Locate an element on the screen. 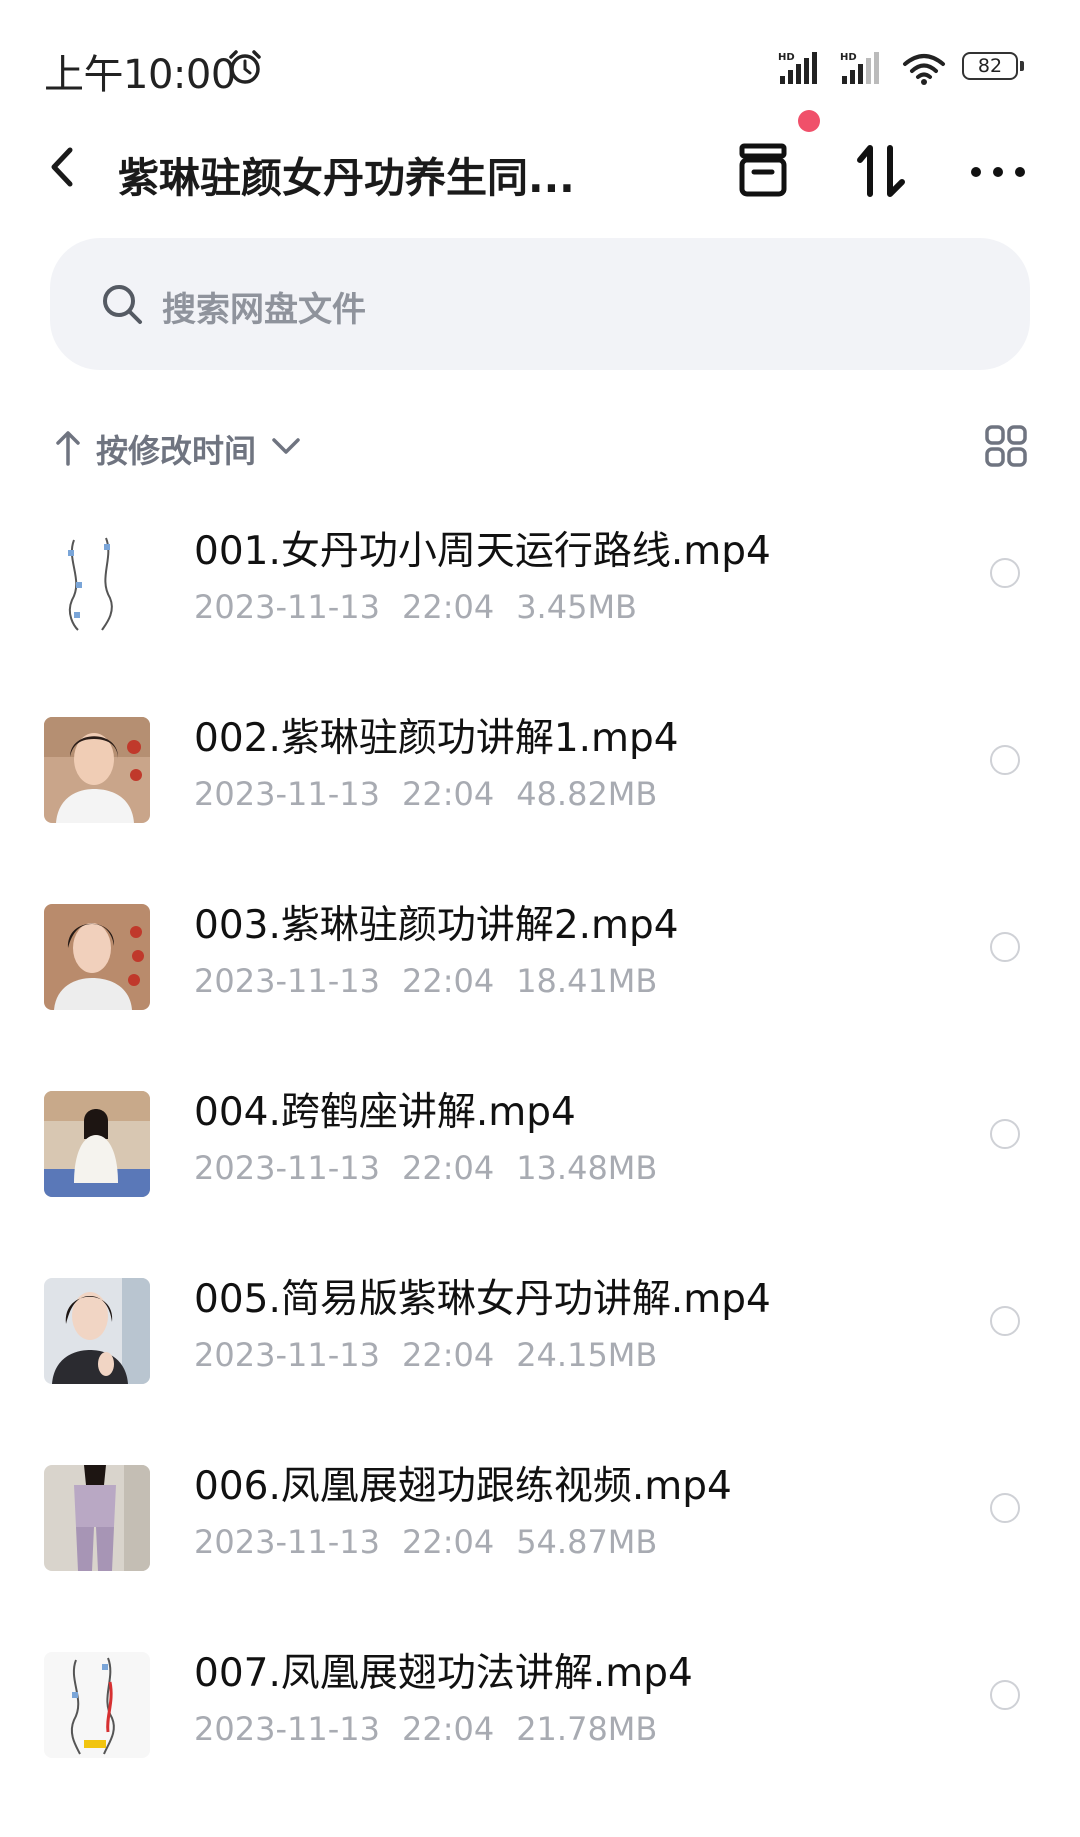  file-name: 002.紫琳驻颜功讲解1.mp4 is located at coordinates (436, 738).